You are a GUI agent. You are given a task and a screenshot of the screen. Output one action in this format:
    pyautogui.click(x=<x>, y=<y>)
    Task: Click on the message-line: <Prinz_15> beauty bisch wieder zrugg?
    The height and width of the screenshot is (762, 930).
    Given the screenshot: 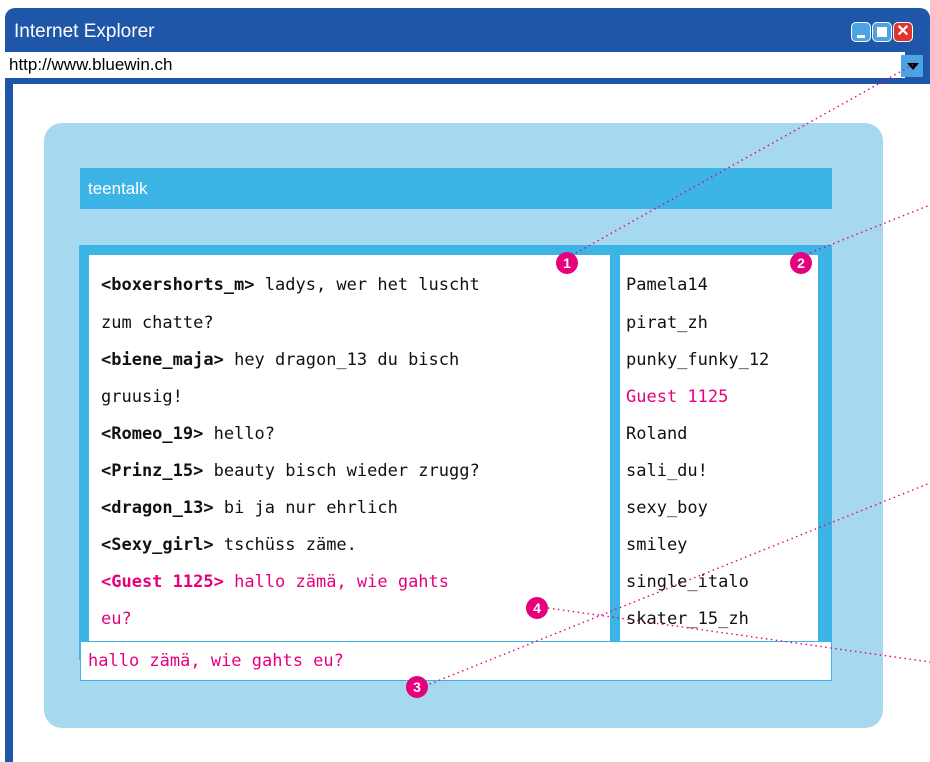 What is the action you would take?
    pyautogui.click(x=290, y=471)
    